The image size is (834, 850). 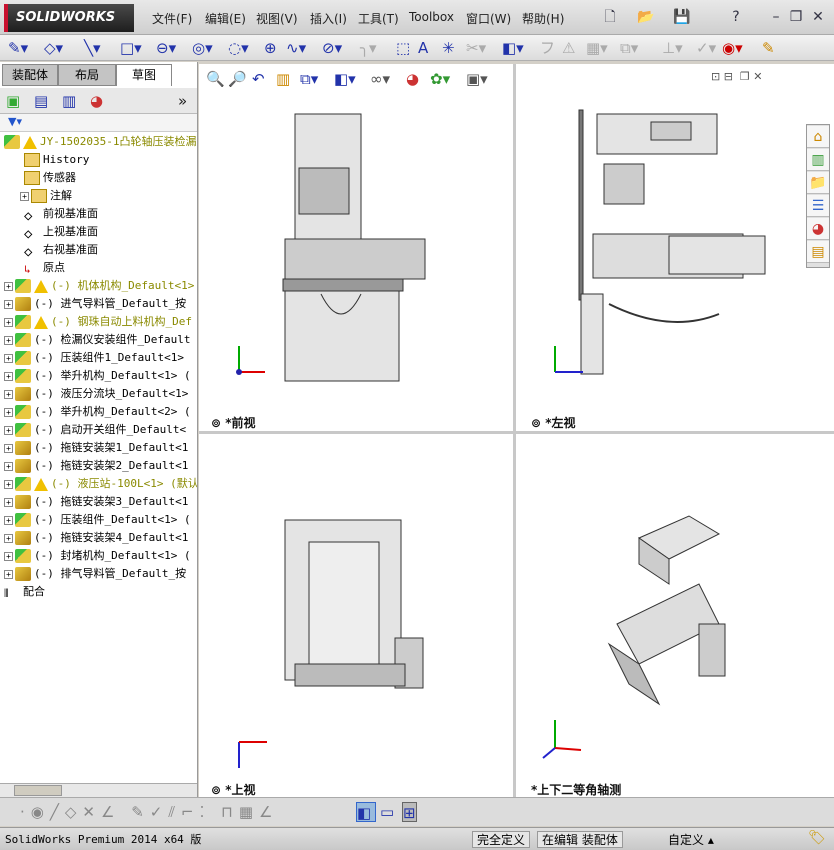 What do you see at coordinates (737, 76) in the screenshot?
I see `viewport-window-controls: ⊡ ⊟ ❐ ✕` at bounding box center [737, 76].